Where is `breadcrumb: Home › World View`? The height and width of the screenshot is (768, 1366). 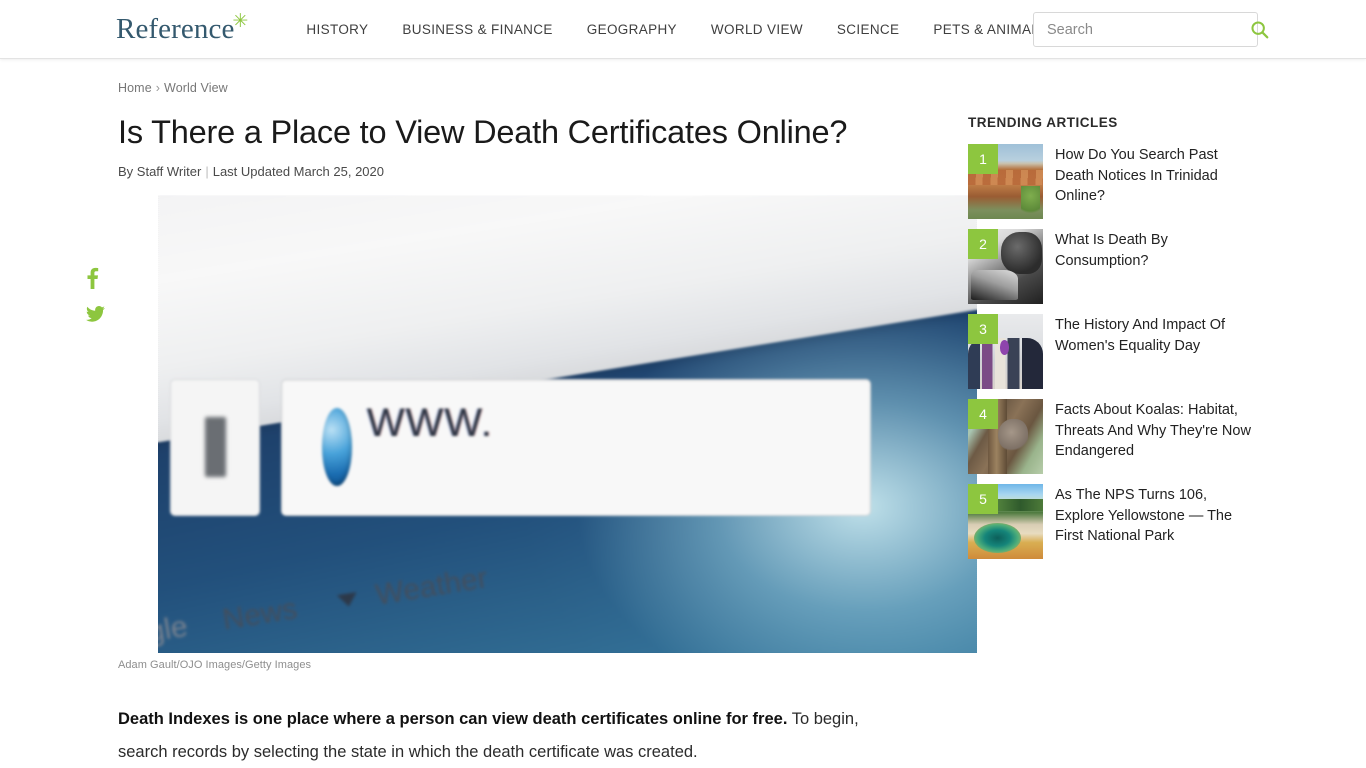 breadcrumb: Home › World View is located at coordinates (528, 88).